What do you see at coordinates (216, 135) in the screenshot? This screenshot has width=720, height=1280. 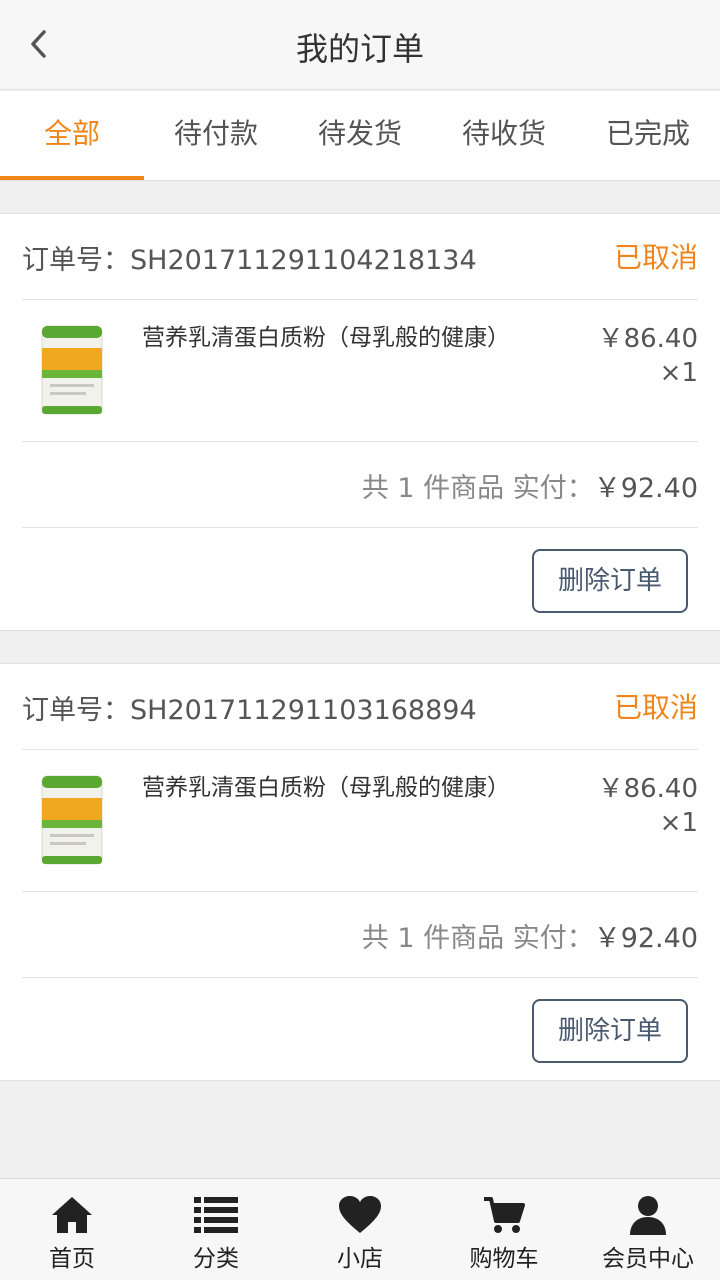 I see `tab-pending-payment: 待付款` at bounding box center [216, 135].